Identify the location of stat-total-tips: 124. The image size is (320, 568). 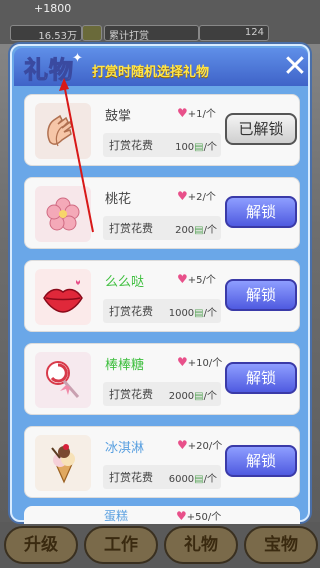
(234, 33).